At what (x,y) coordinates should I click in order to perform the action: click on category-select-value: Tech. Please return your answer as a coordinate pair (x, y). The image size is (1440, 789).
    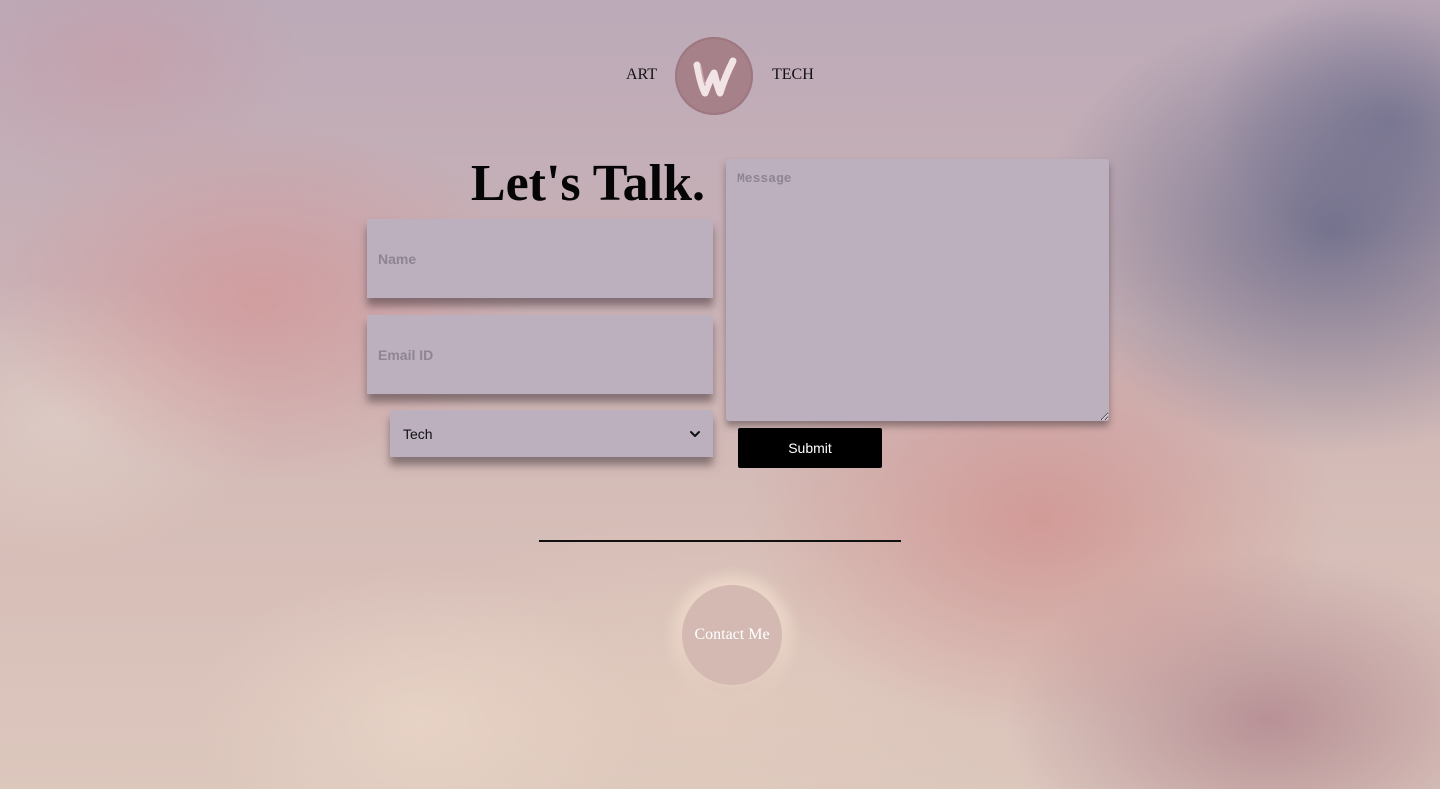
    Looking at the image, I should click on (418, 433).